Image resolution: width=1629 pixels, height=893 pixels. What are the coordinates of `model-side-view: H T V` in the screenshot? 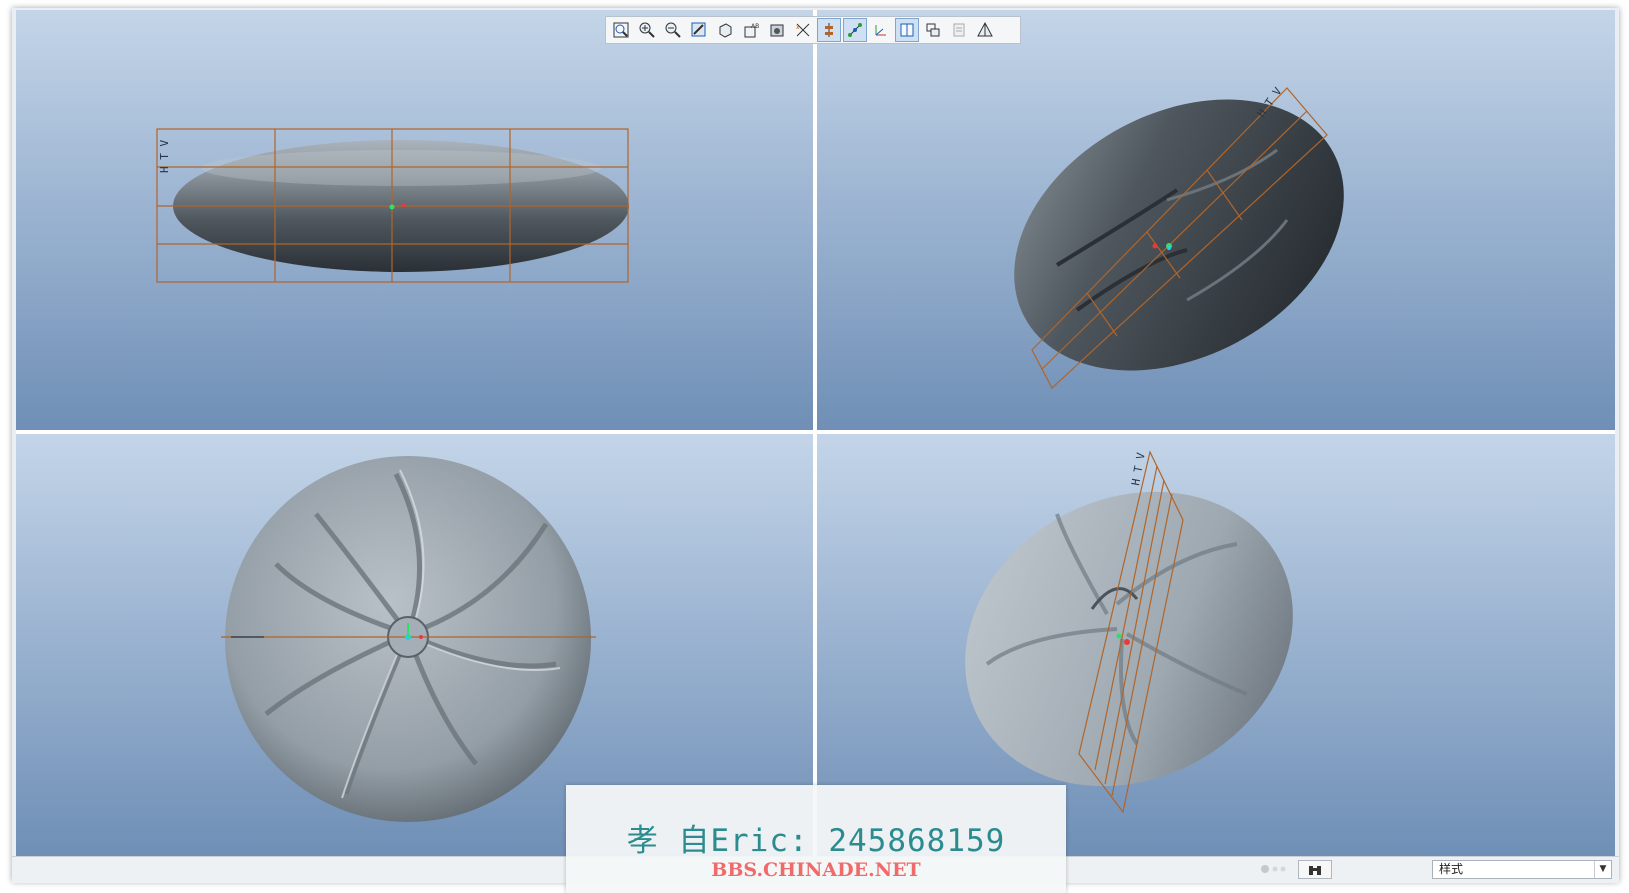 It's located at (392, 205).